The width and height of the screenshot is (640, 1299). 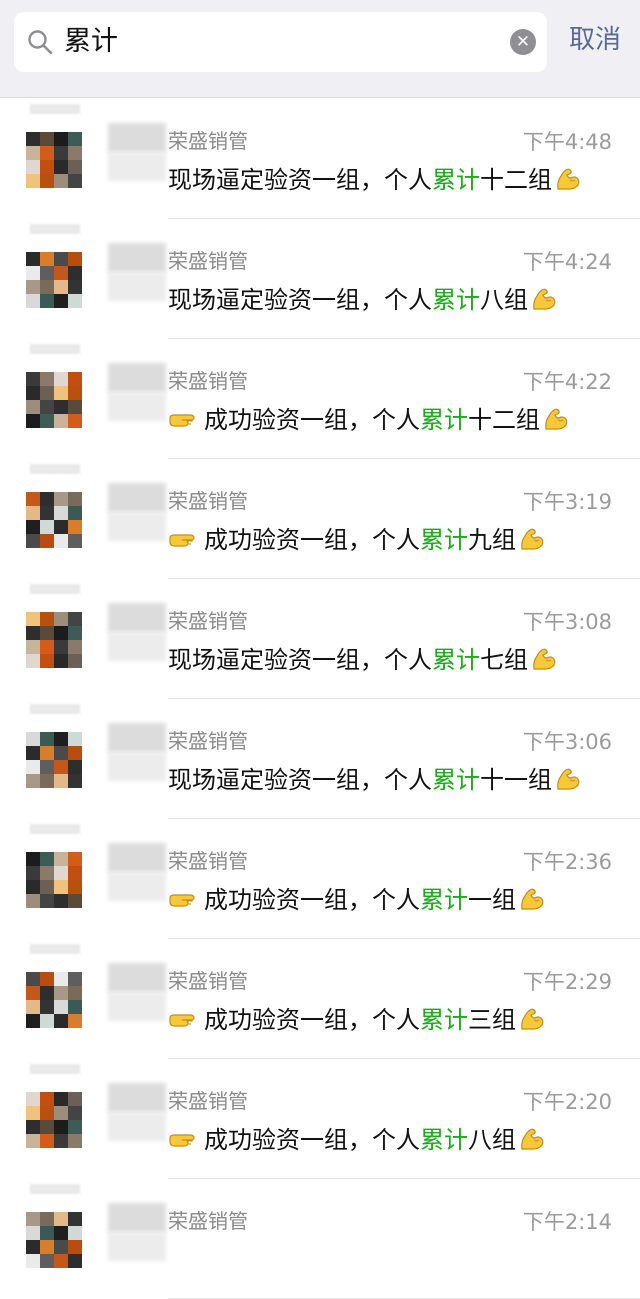 What do you see at coordinates (186, 1020) in the screenshot?
I see `pointing-hand-icon` at bounding box center [186, 1020].